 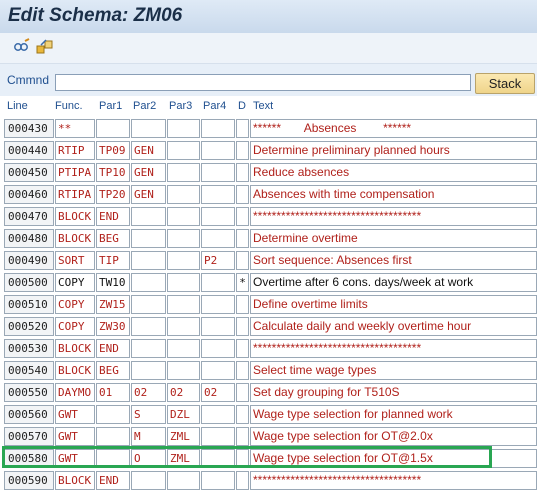 What do you see at coordinates (29, 282) in the screenshot?
I see `line-number: 000500` at bounding box center [29, 282].